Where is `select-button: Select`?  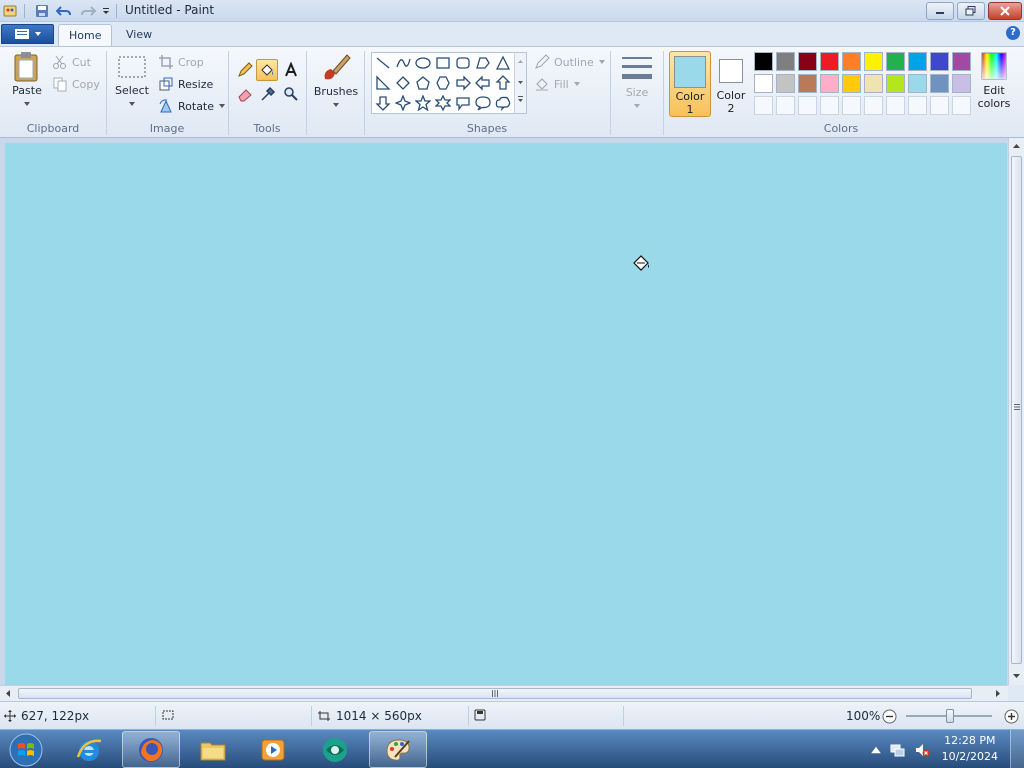
select-button: Select is located at coordinates (132, 80).